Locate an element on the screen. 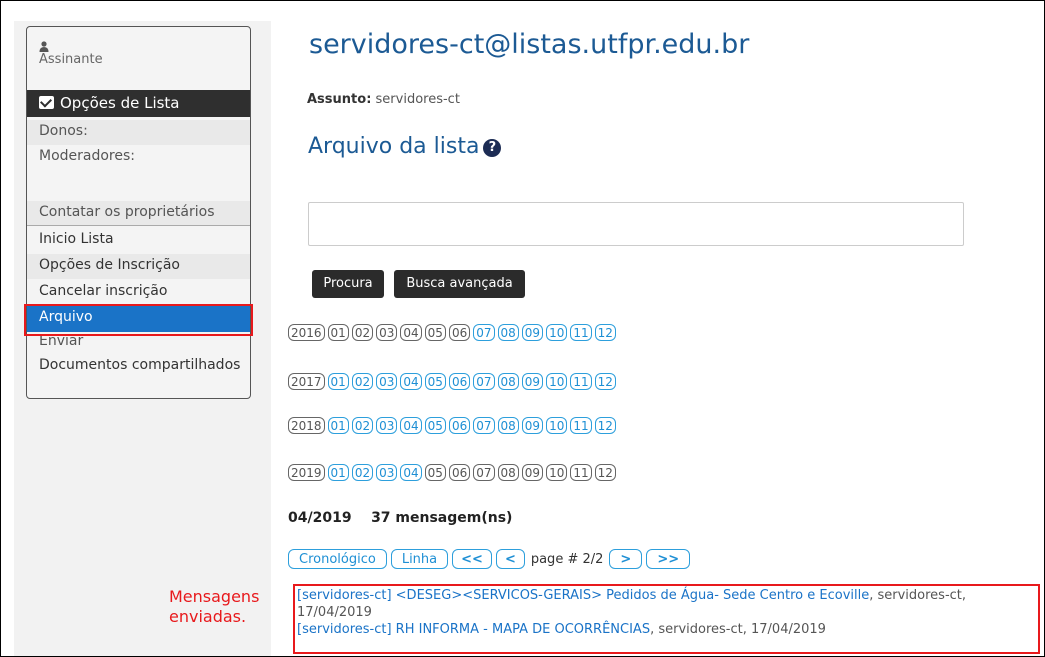 This screenshot has width=1045, height=657. user-block: Assinante is located at coordinates (71, 54).